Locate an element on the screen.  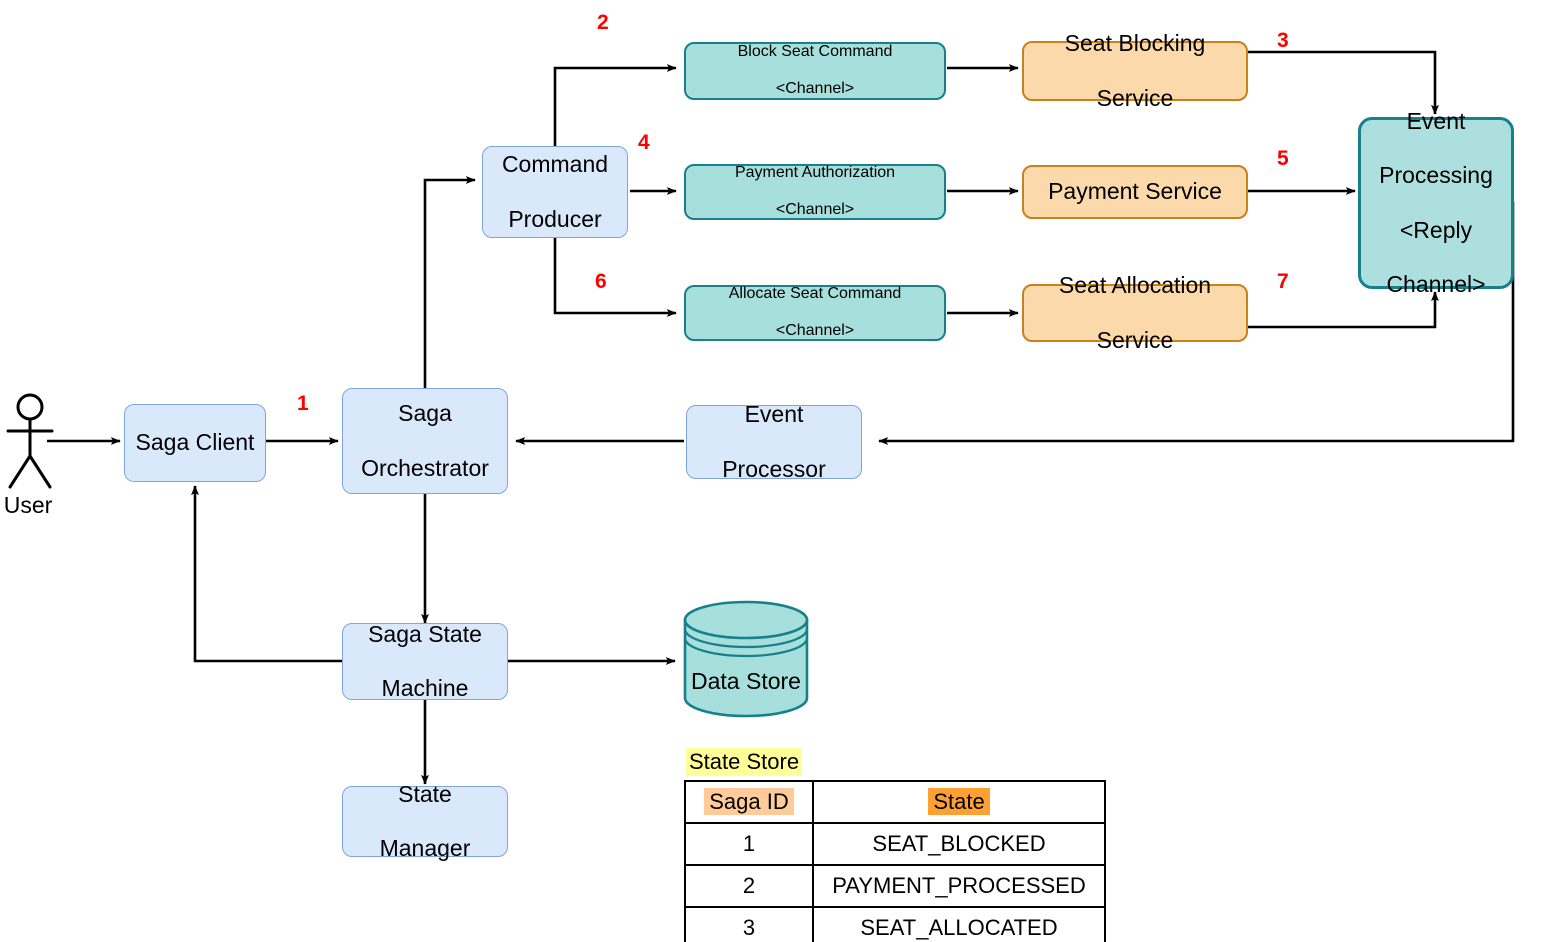
event-processing-label-line3: <Reply is located at coordinates (1436, 229).